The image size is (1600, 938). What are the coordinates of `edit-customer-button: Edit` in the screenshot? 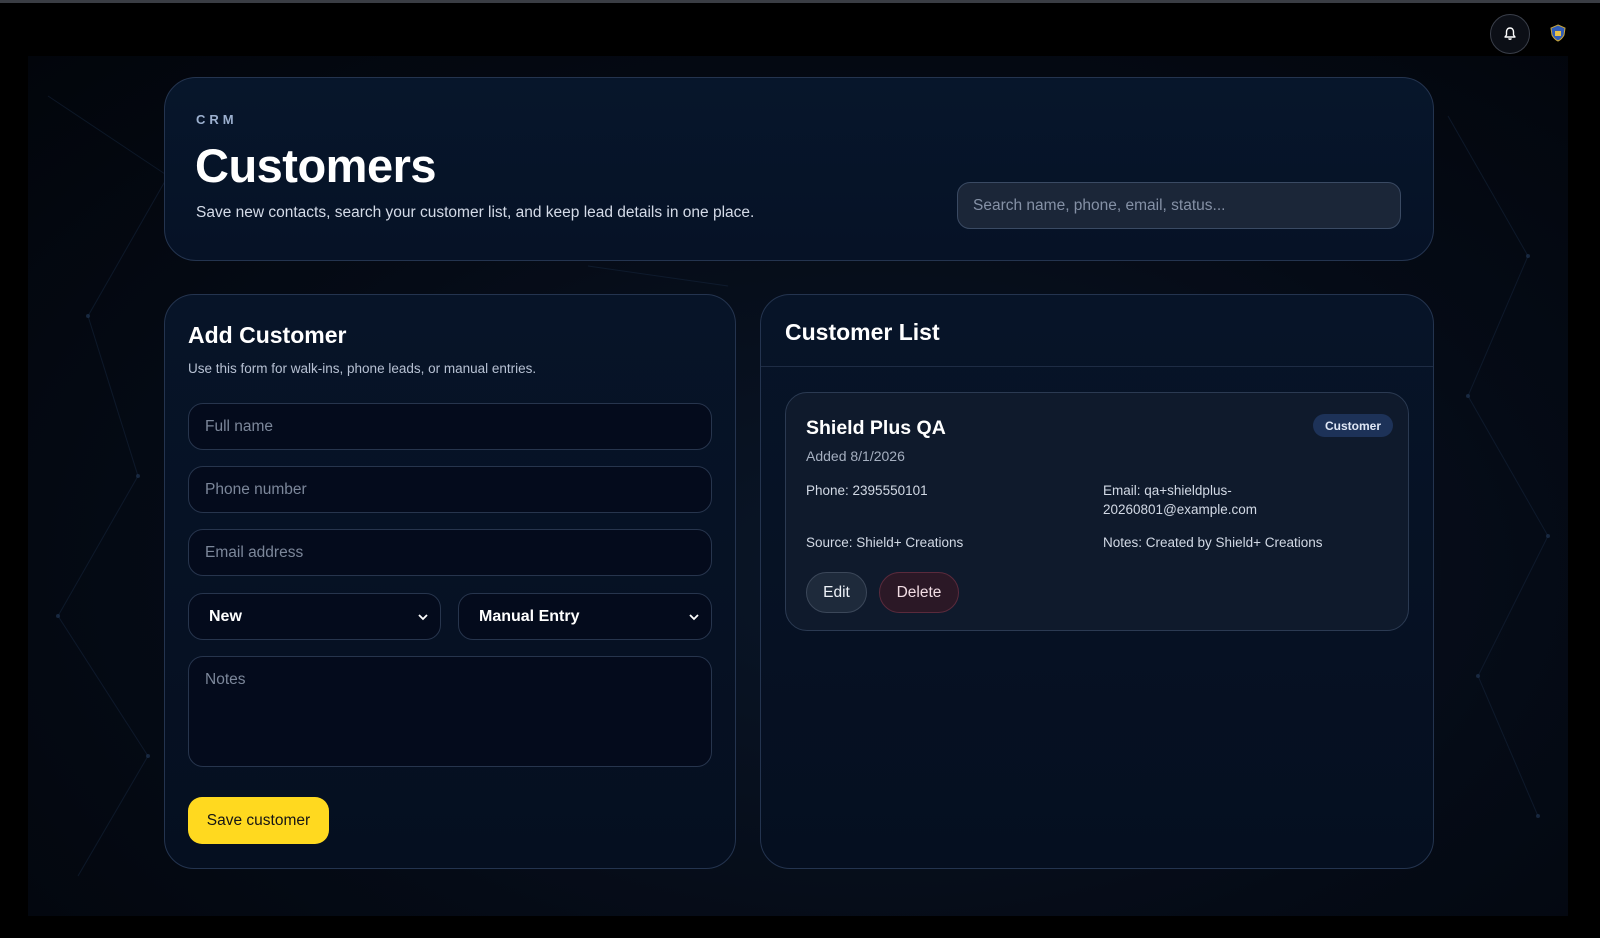 It's located at (836, 592).